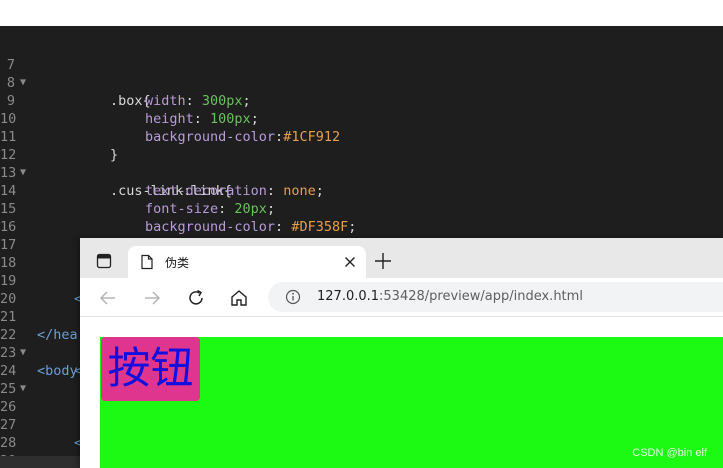 The image size is (723, 468). I want to click on code-line: 14 font-size: 20px;, so click(138, 200).